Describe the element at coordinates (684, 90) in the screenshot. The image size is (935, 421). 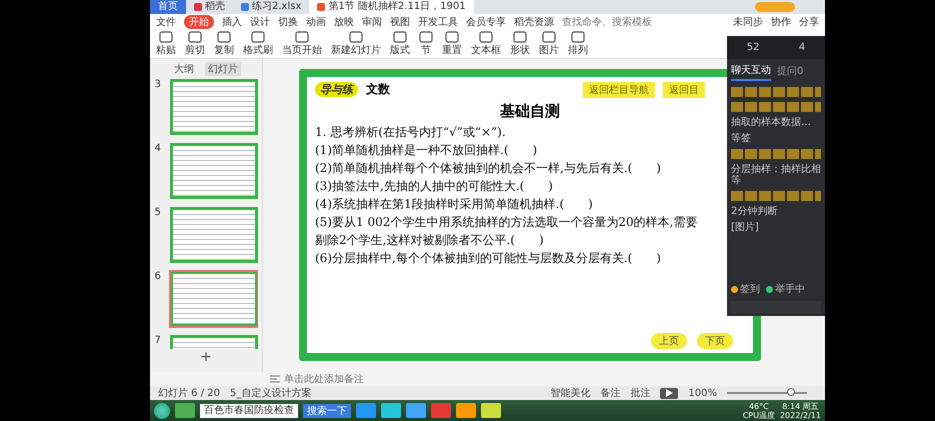
I see `nav-button: 返回目` at that location.